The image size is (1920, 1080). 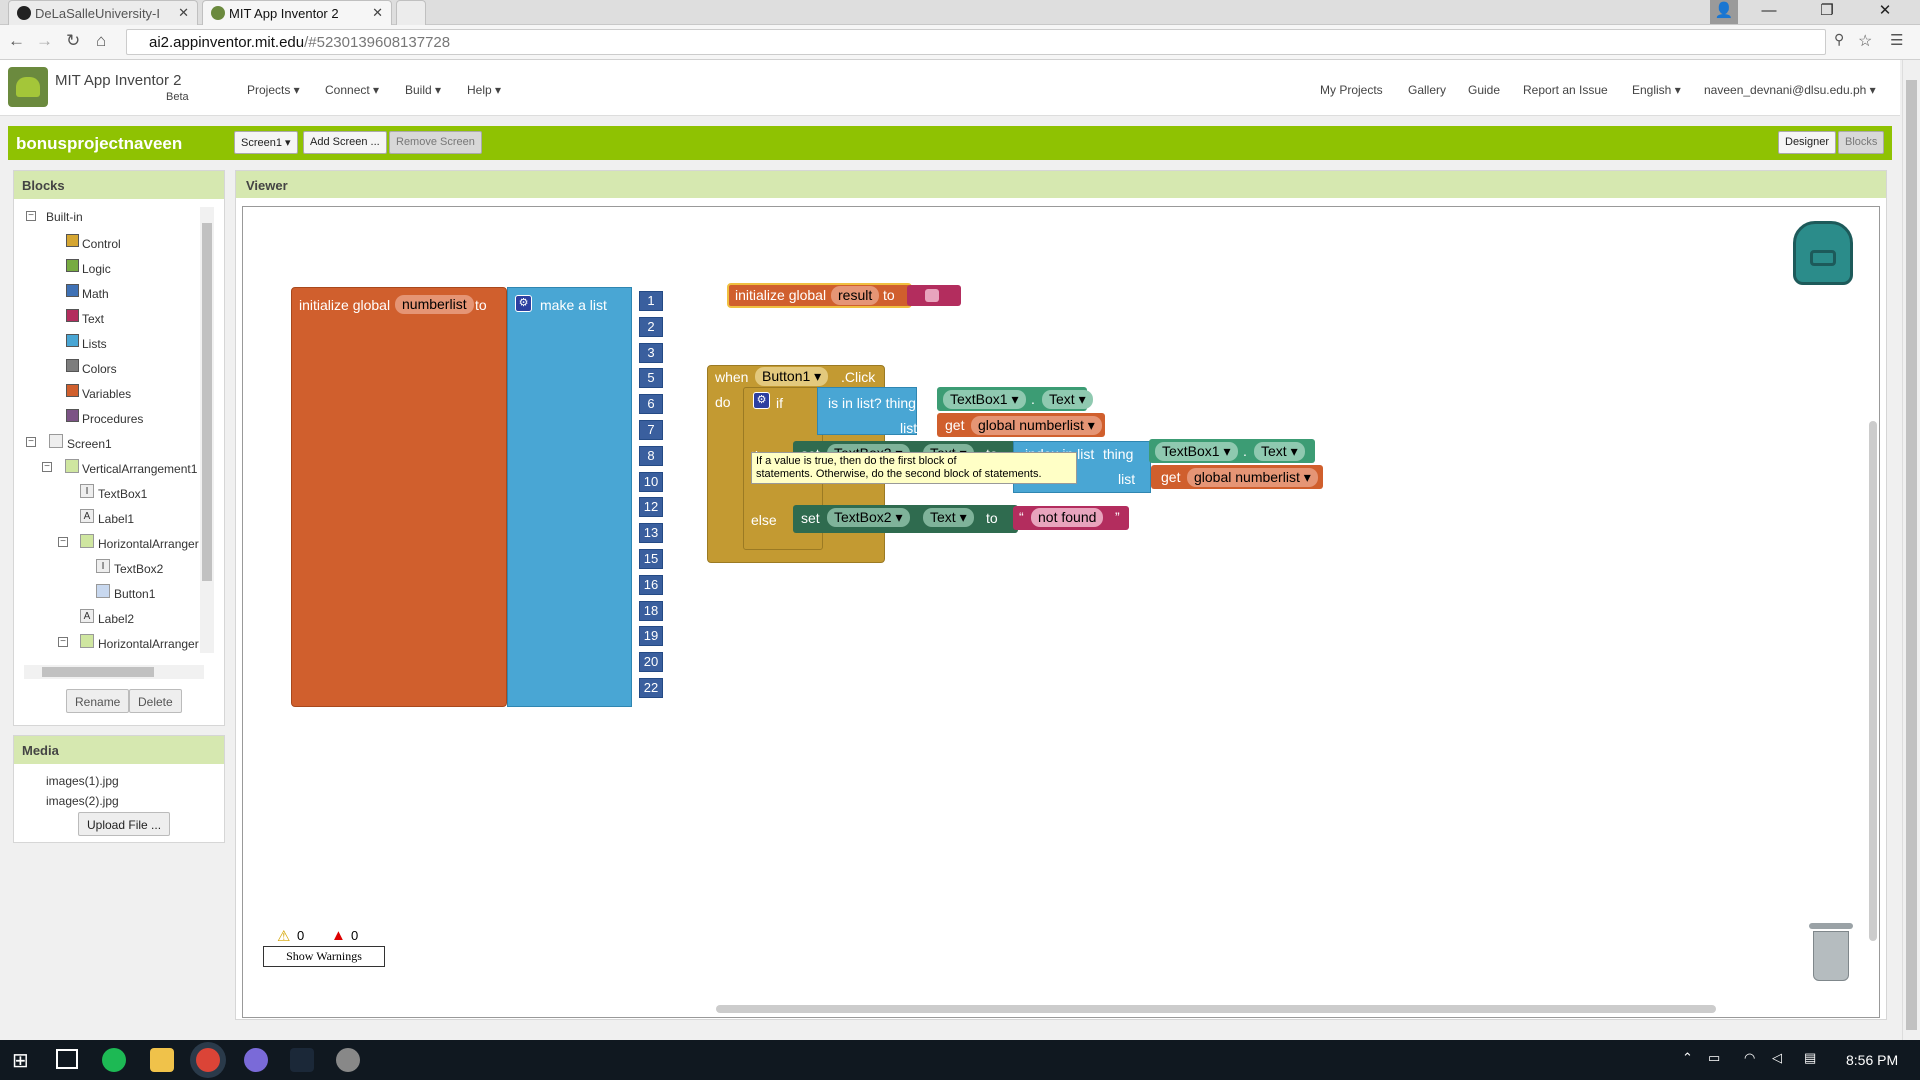 What do you see at coordinates (1911, 550) in the screenshot?
I see `page-vertical-scrollbar` at bounding box center [1911, 550].